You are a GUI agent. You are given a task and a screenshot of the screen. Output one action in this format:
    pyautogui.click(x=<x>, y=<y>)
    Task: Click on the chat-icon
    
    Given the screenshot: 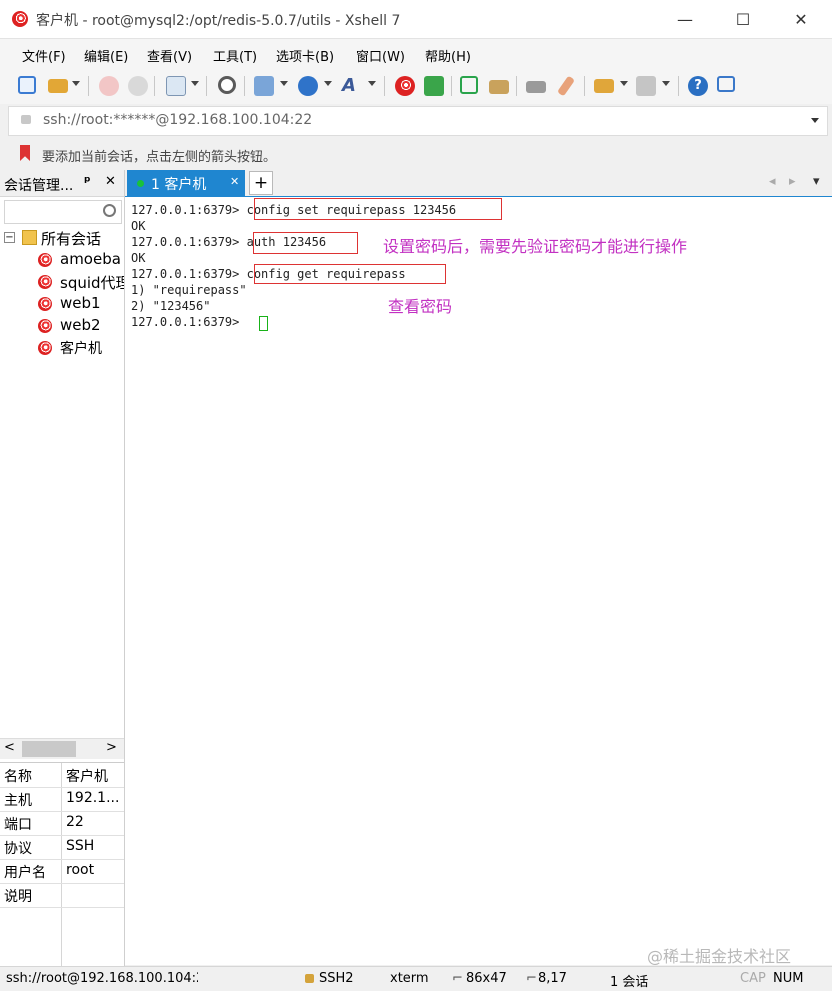 What is the action you would take?
    pyautogui.click(x=726, y=84)
    